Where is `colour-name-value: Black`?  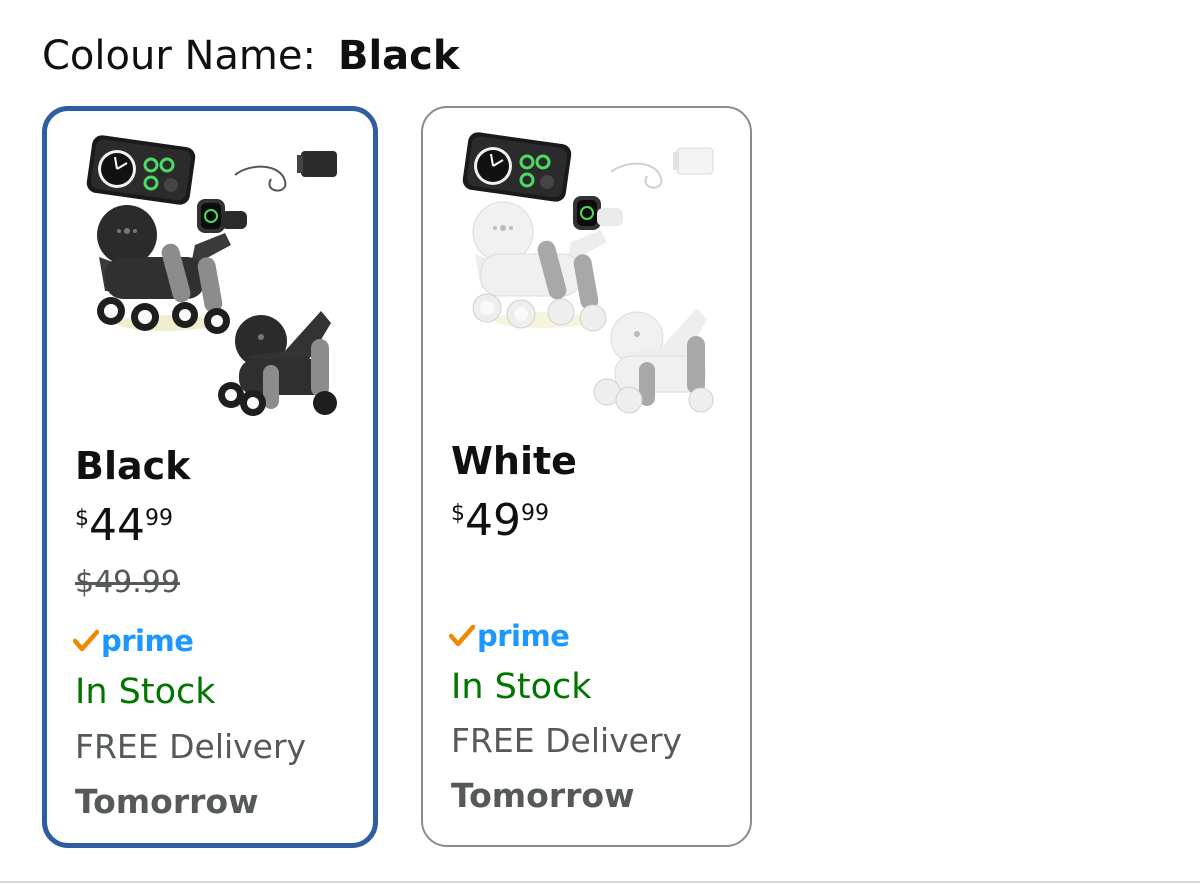
colour-name-value: Black is located at coordinates (398, 56).